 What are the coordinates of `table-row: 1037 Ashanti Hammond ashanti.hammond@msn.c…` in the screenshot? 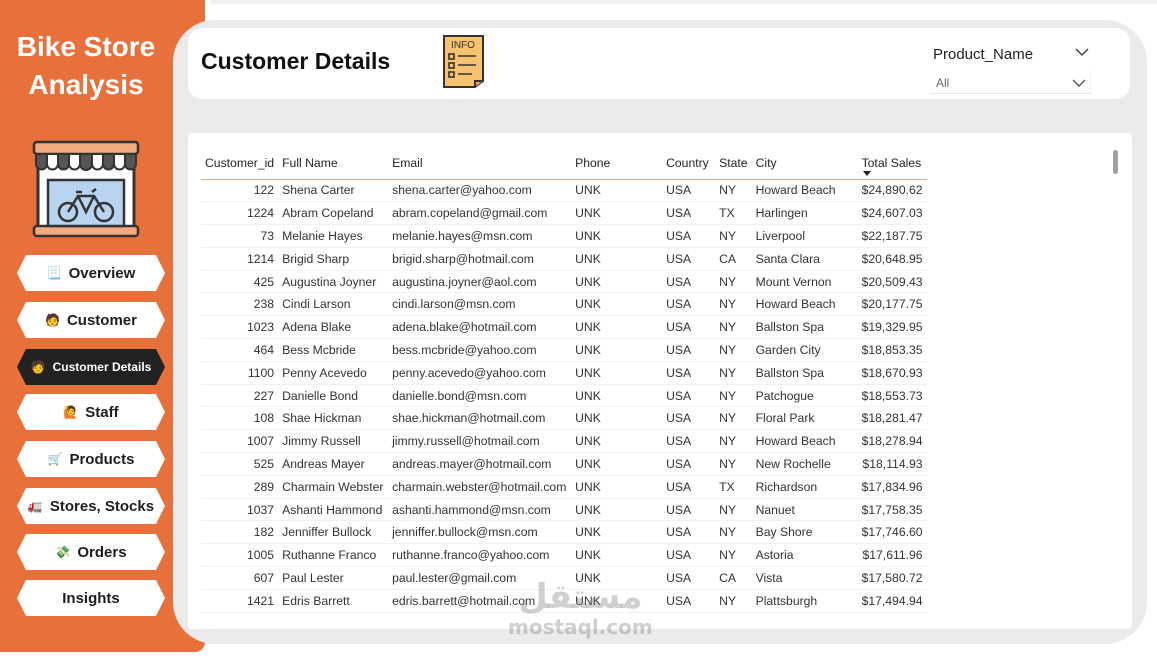 It's located at (564, 510).